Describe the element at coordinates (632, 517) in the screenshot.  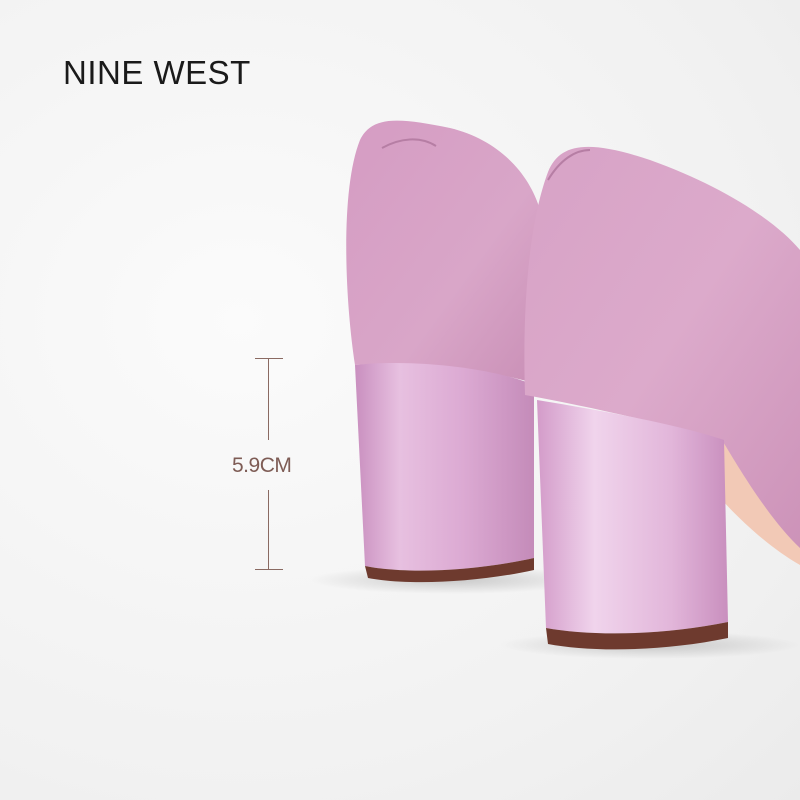
I see `right-heel` at that location.